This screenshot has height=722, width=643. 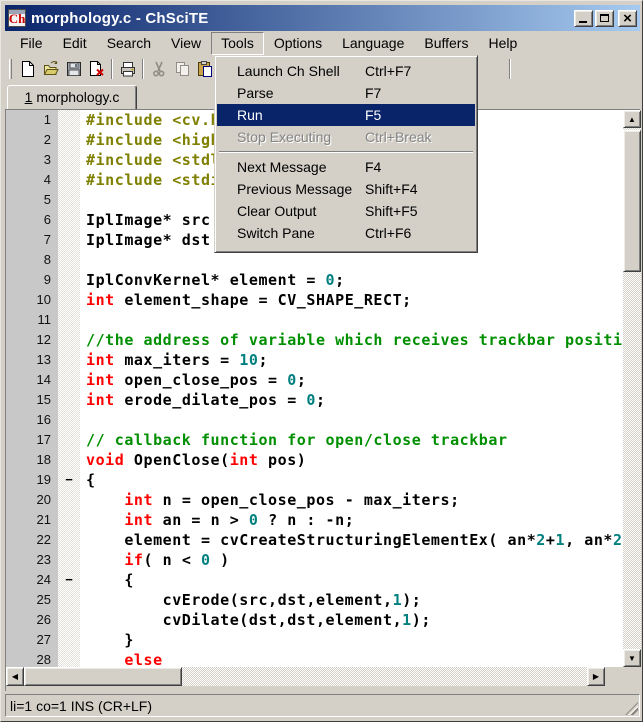 What do you see at coordinates (351, 380) in the screenshot?
I see `code-text: int open_close_pos = 0;` at bounding box center [351, 380].